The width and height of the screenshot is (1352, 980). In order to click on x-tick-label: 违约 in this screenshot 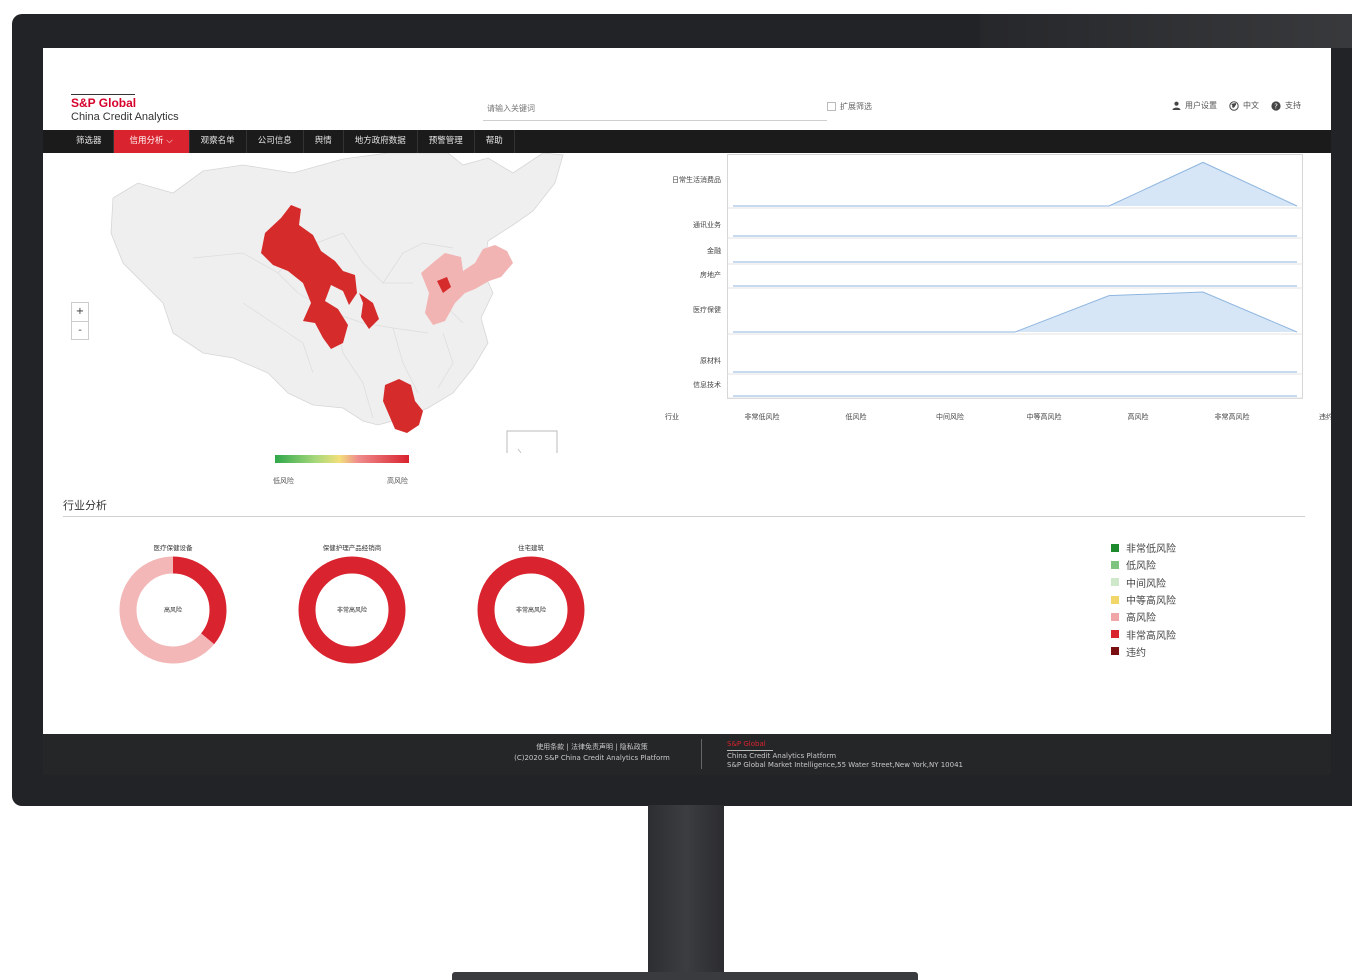, I will do `click(1325, 417)`.